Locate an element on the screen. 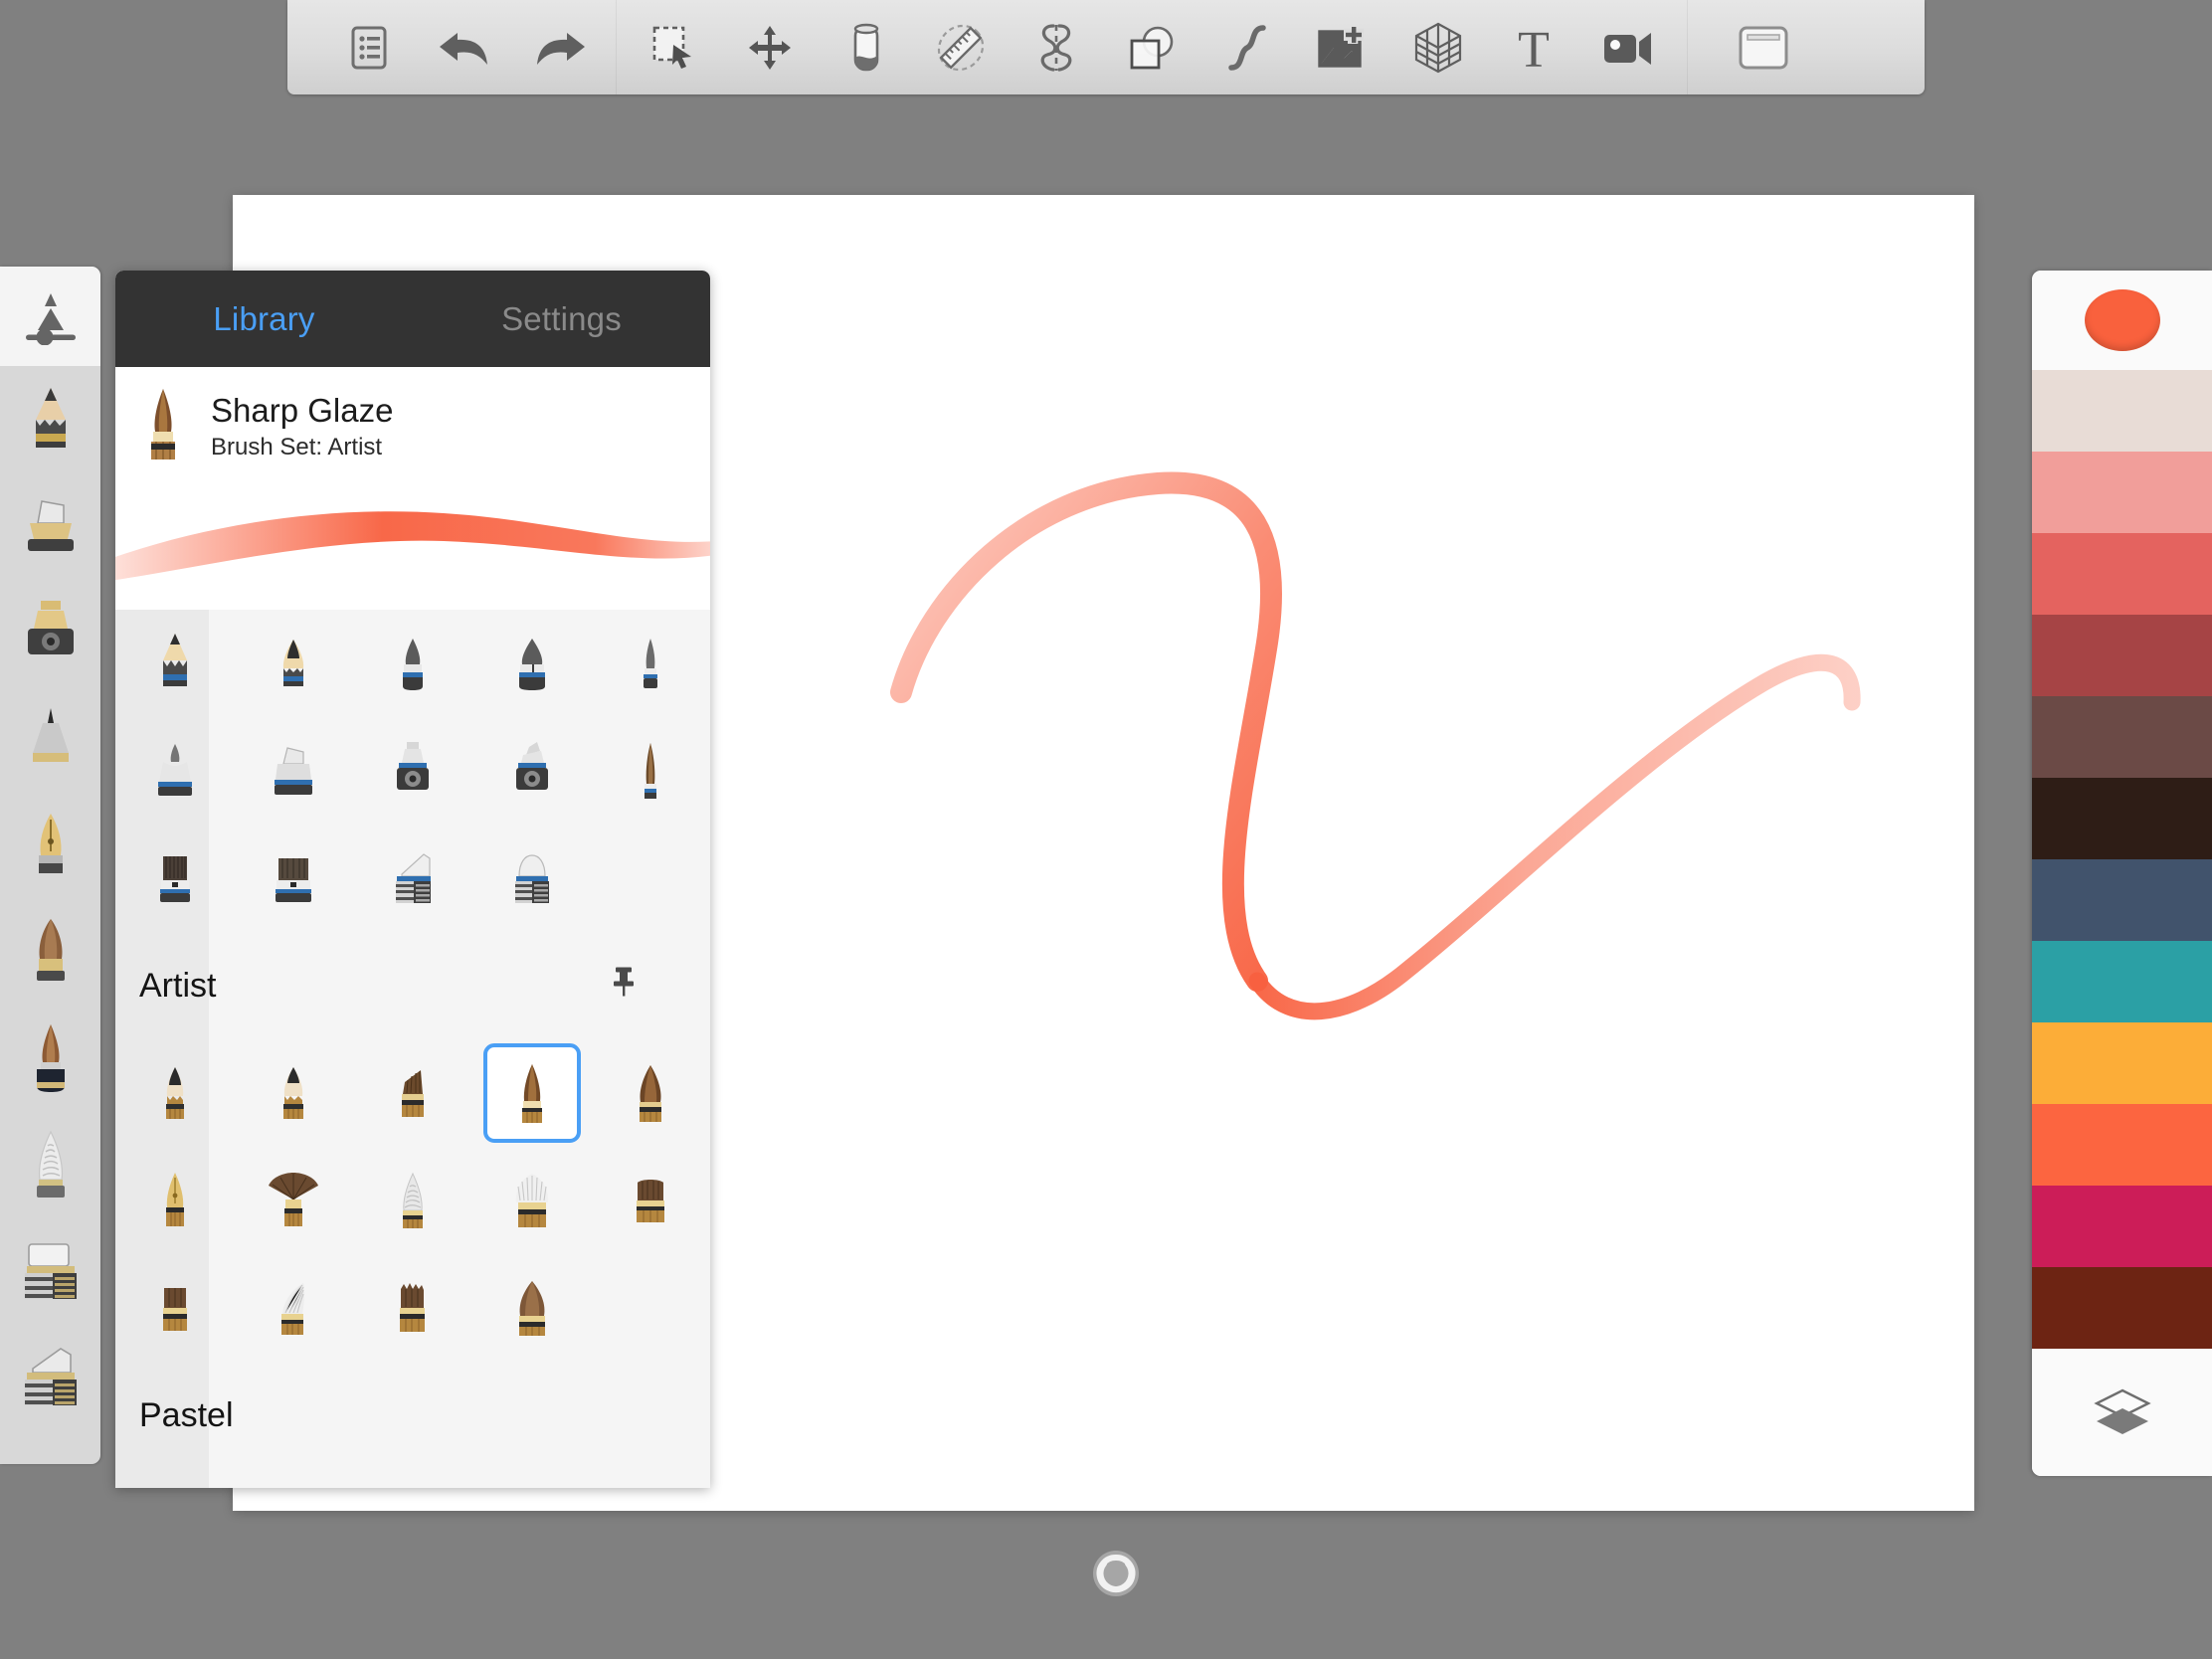  color-swatch-rust-brown is located at coordinates (2122, 1308).